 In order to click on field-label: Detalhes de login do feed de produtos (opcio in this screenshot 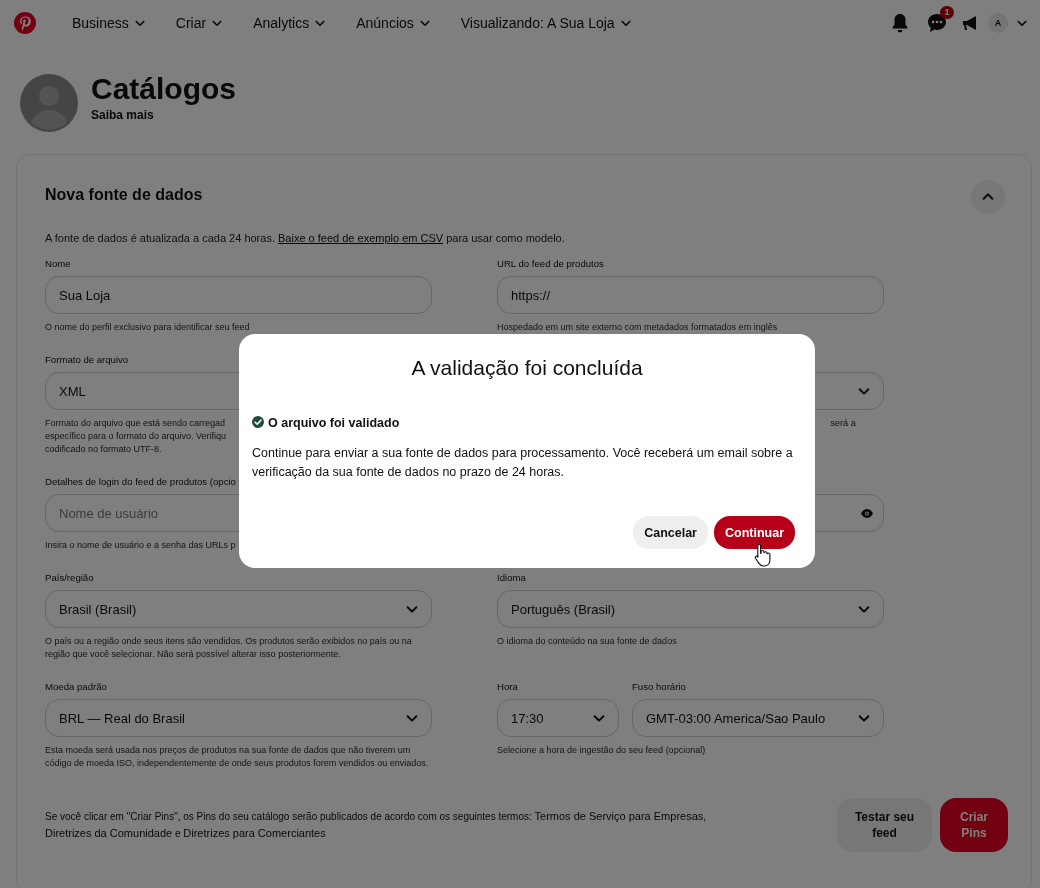, I will do `click(140, 482)`.